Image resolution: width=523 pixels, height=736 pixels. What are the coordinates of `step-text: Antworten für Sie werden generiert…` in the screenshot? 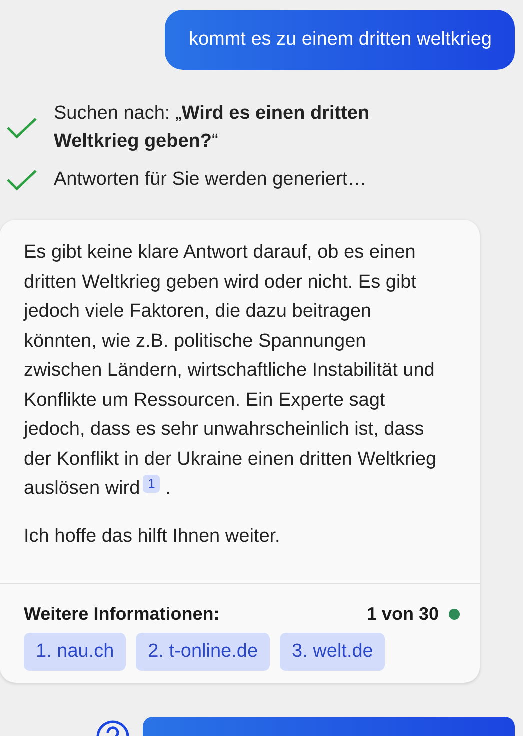 It's located at (211, 180).